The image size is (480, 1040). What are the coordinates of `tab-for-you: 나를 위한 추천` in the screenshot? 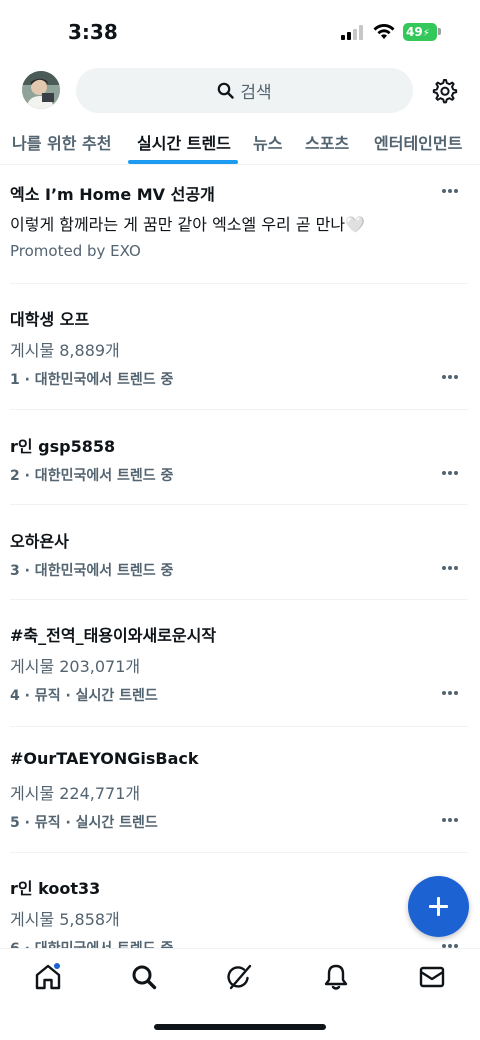 It's located at (61, 142).